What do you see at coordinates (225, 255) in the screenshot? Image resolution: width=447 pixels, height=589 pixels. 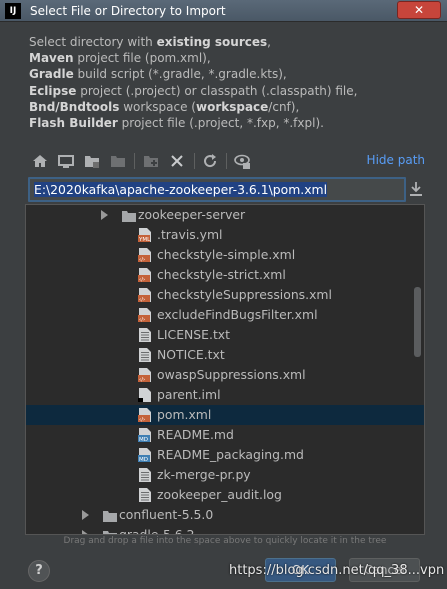 I see `tree-file-row: ‹/› checkstyle-simple.xml` at bounding box center [225, 255].